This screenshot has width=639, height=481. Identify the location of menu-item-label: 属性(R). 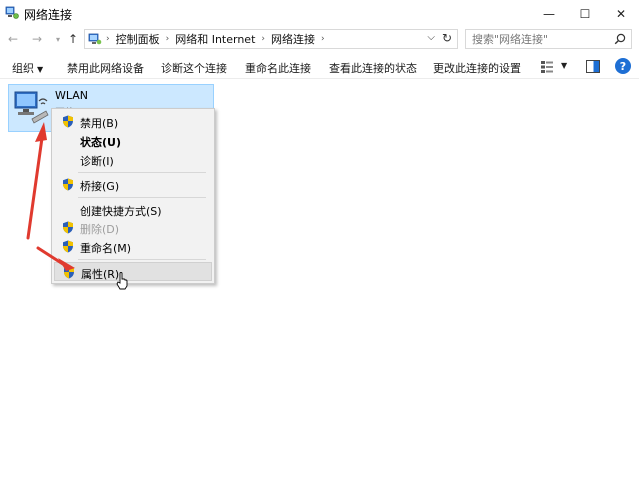
(100, 274).